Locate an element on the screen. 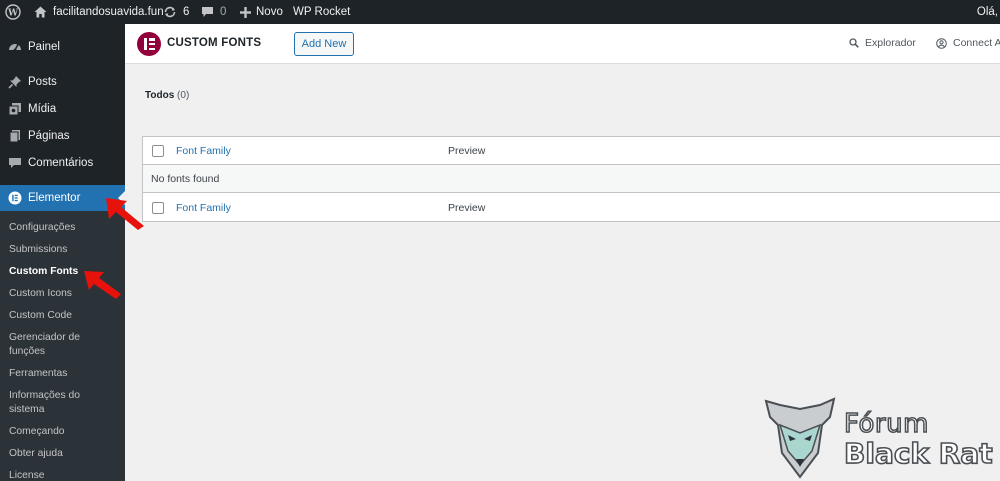 Image resolution: width=1000 pixels, height=481 pixels. connect-label: Connect A is located at coordinates (976, 43).